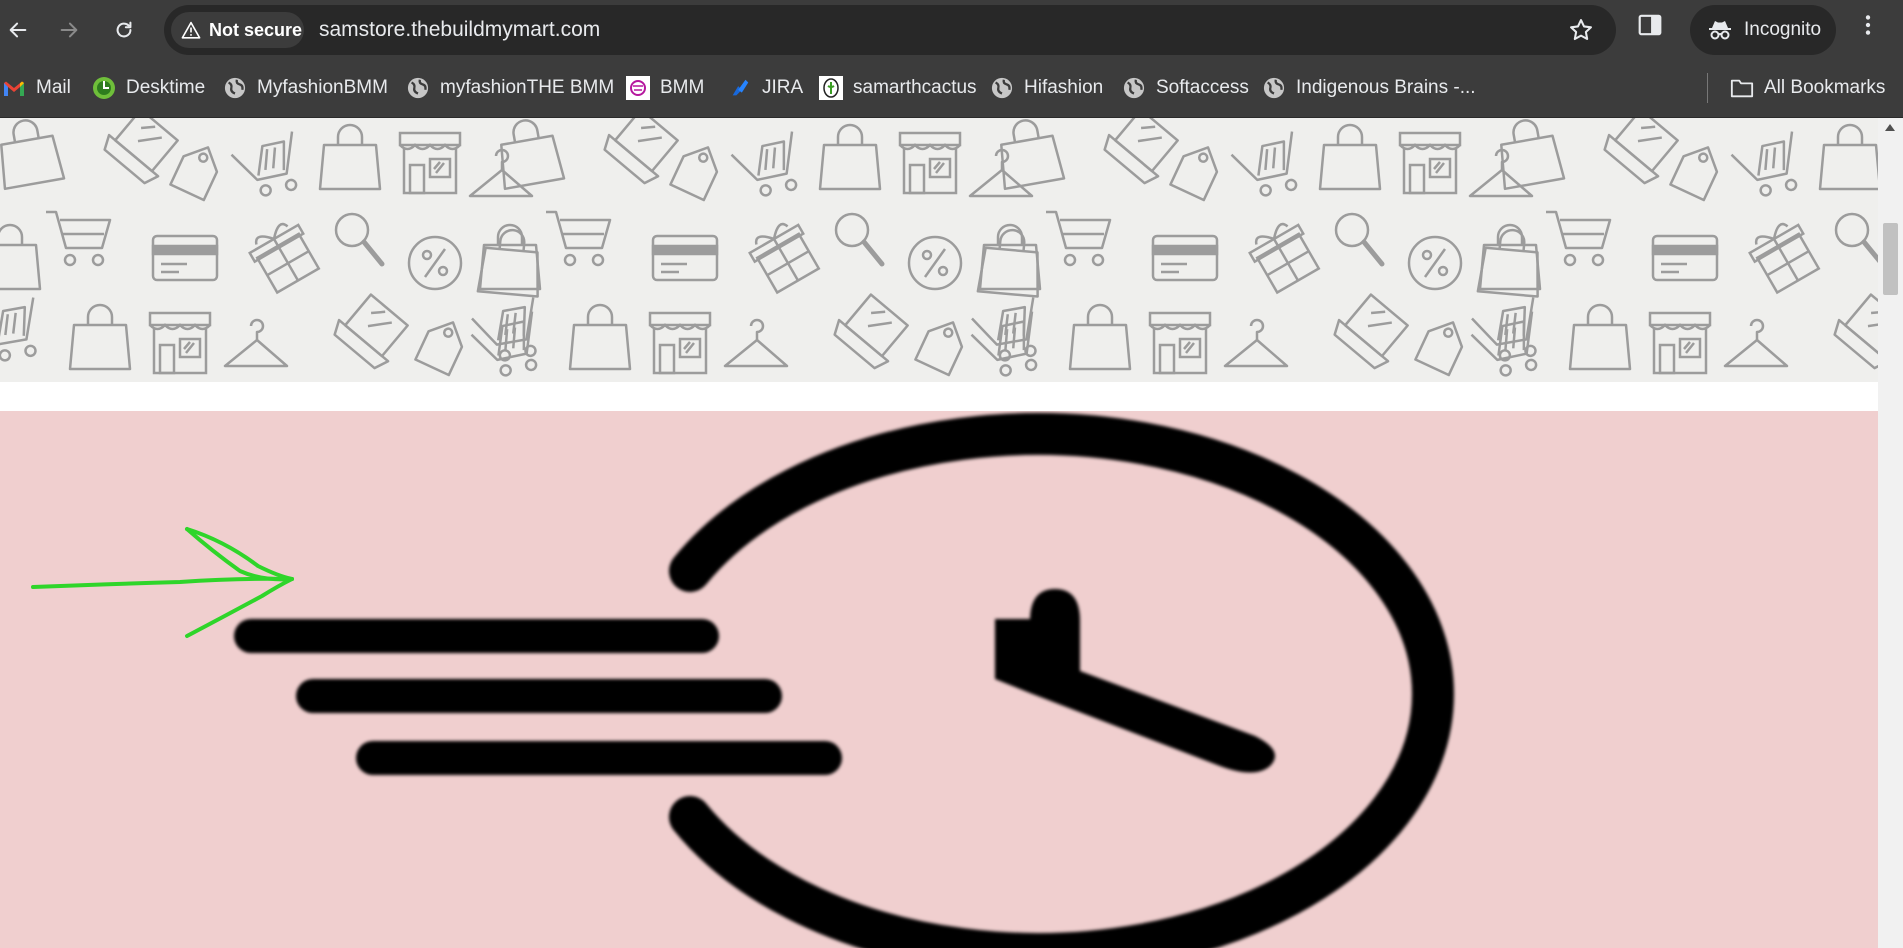 The width and height of the screenshot is (1903, 948). Describe the element at coordinates (638, 88) in the screenshot. I see `bmm-icon` at that location.